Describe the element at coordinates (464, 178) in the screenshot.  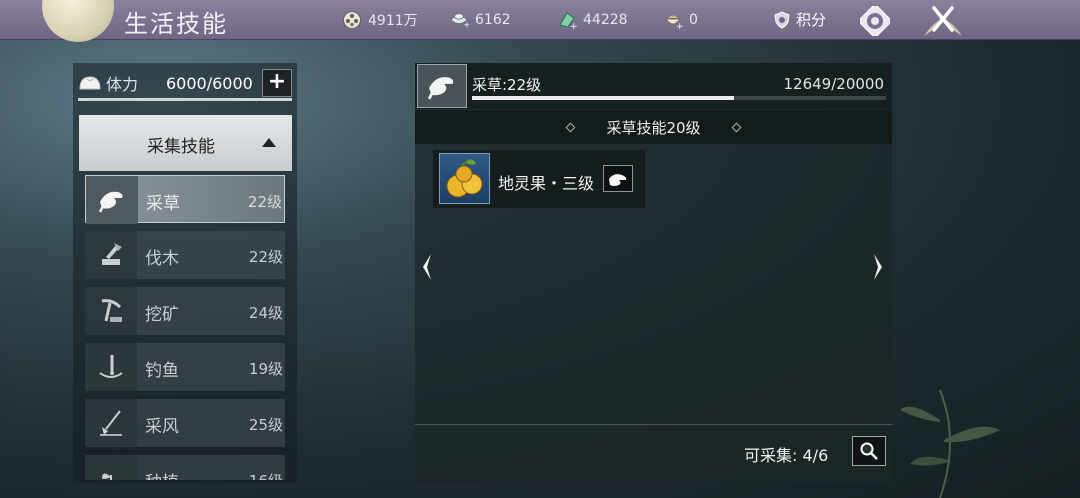
I see `fruit-icon` at that location.